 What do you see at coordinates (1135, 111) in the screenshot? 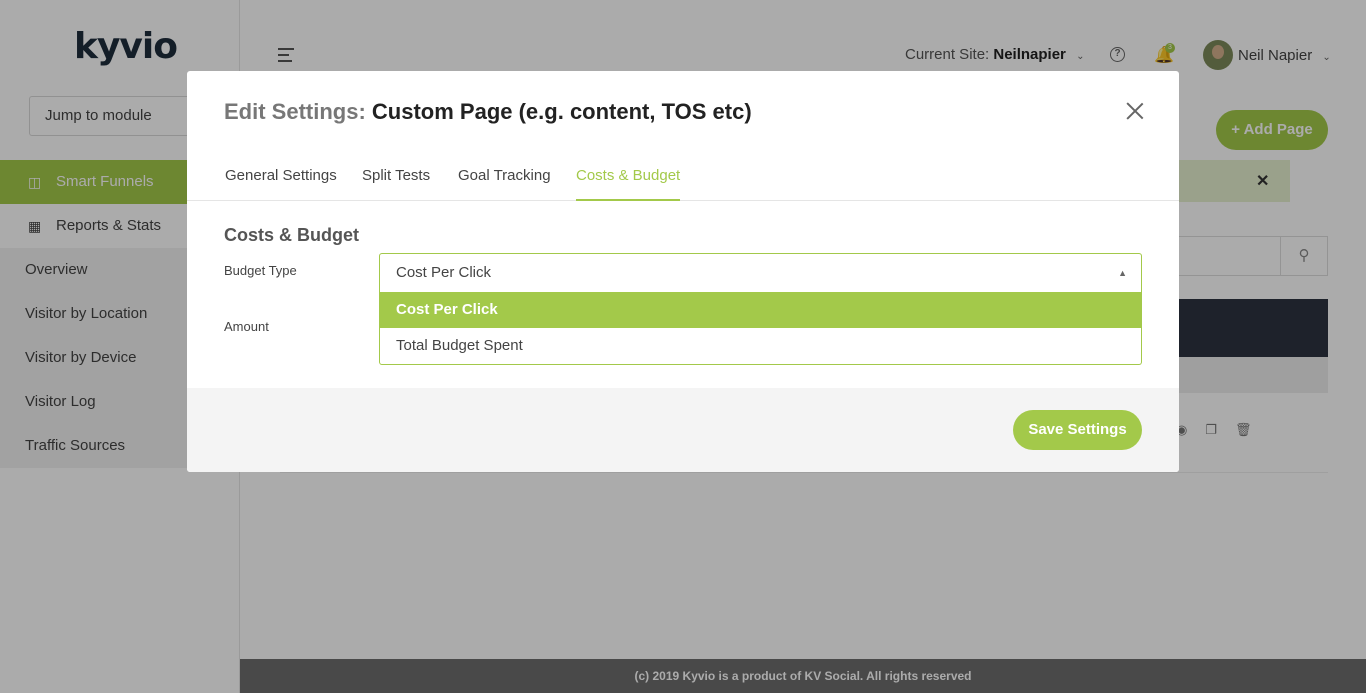
I see `close-icon` at bounding box center [1135, 111].